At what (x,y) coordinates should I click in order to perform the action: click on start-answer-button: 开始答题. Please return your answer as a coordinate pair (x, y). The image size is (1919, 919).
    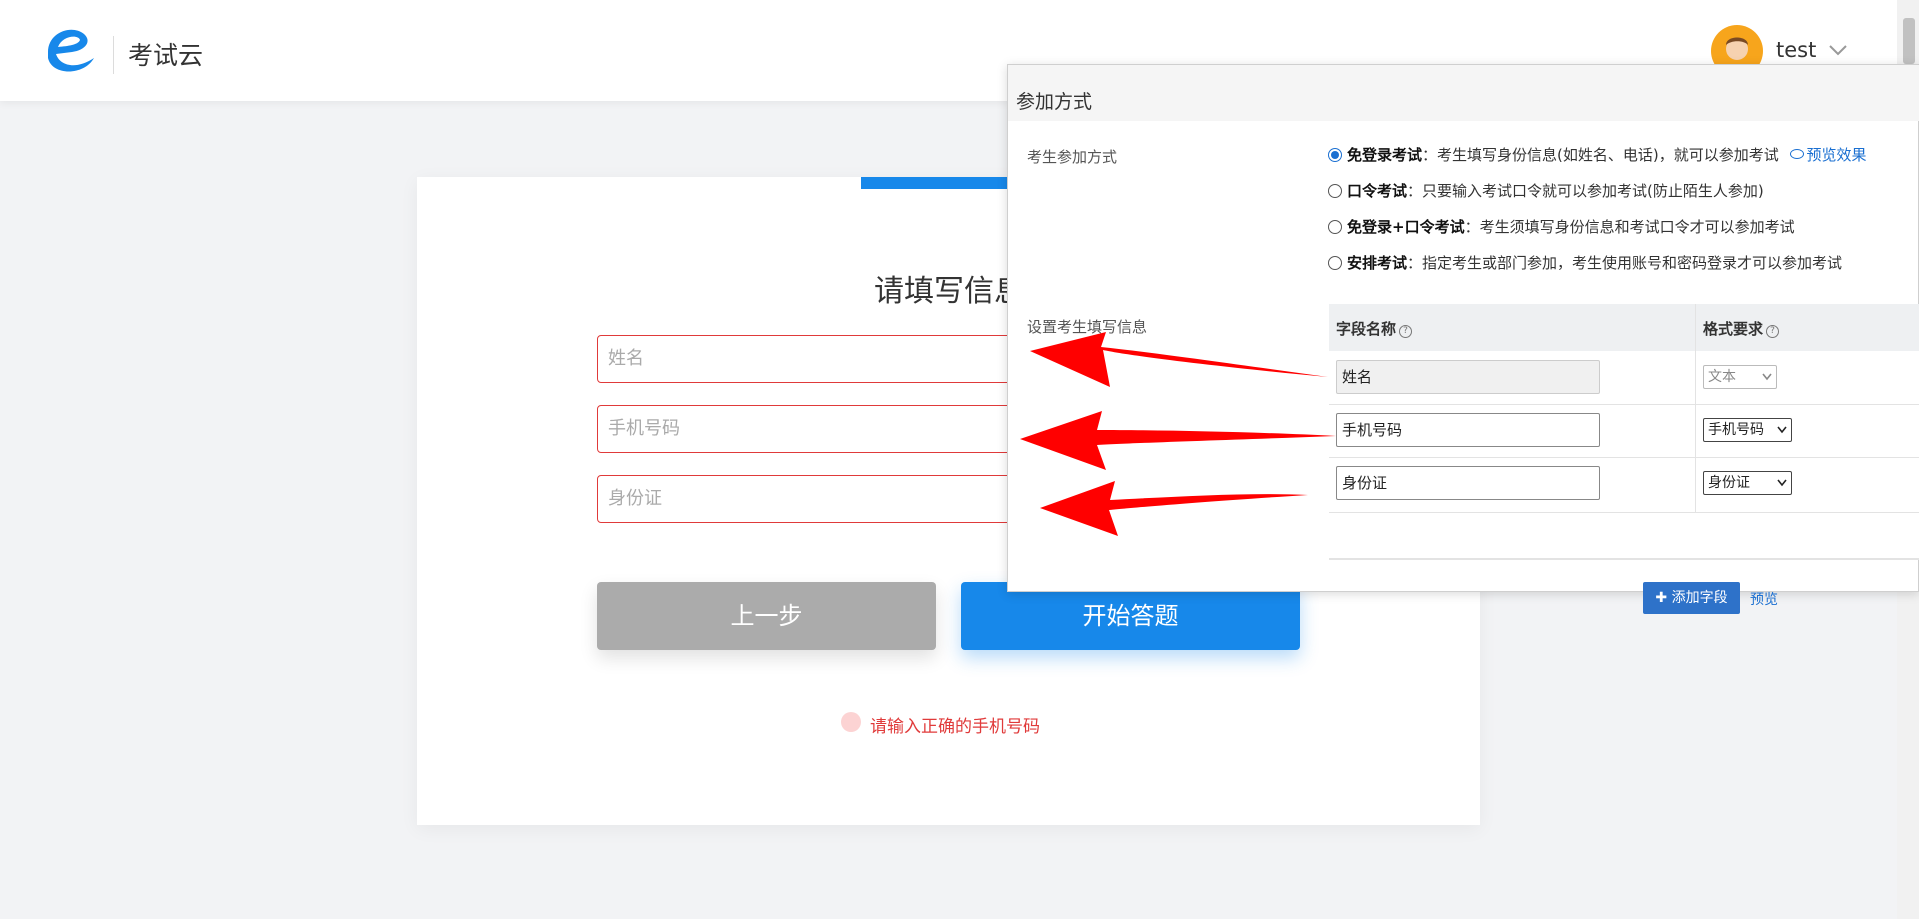
    Looking at the image, I should click on (1130, 616).